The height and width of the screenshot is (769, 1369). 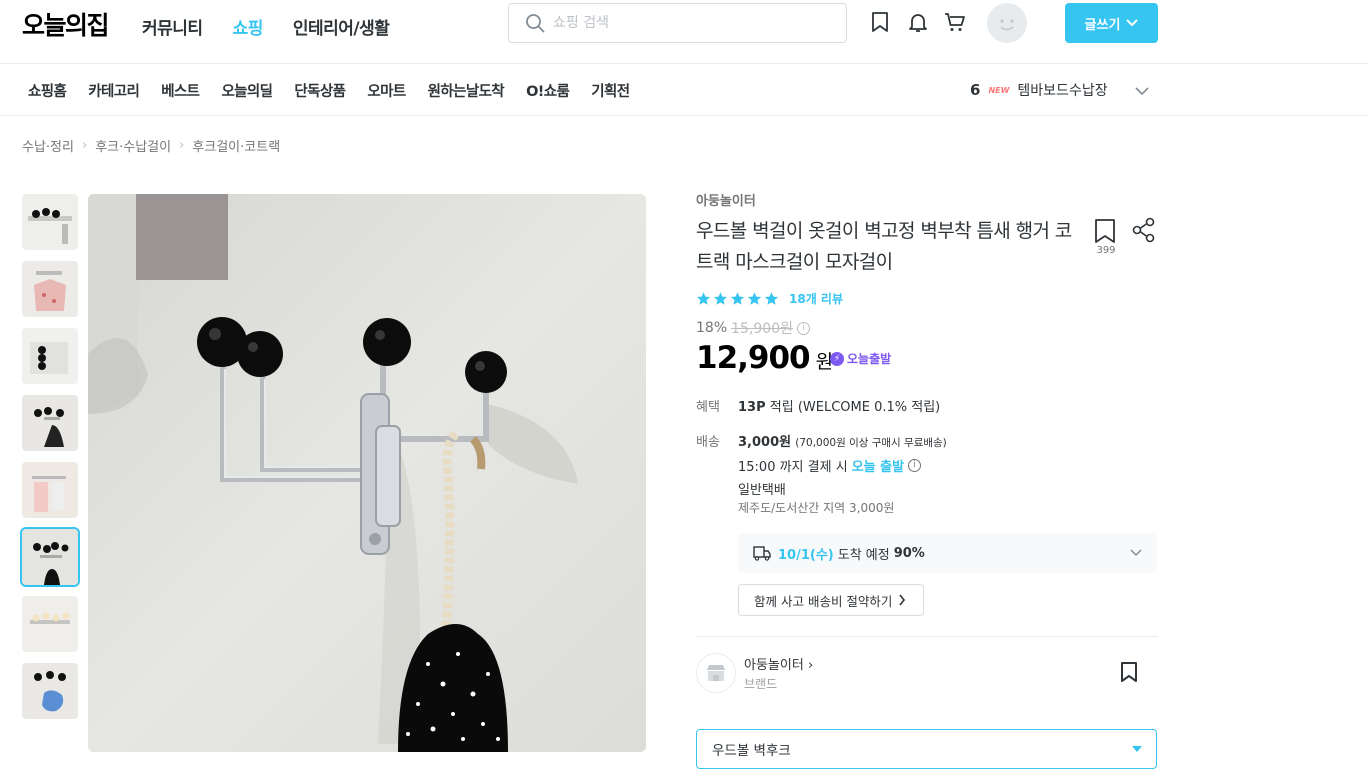 I want to click on store-name-link: 아둥놀이터 ›, so click(x=778, y=663).